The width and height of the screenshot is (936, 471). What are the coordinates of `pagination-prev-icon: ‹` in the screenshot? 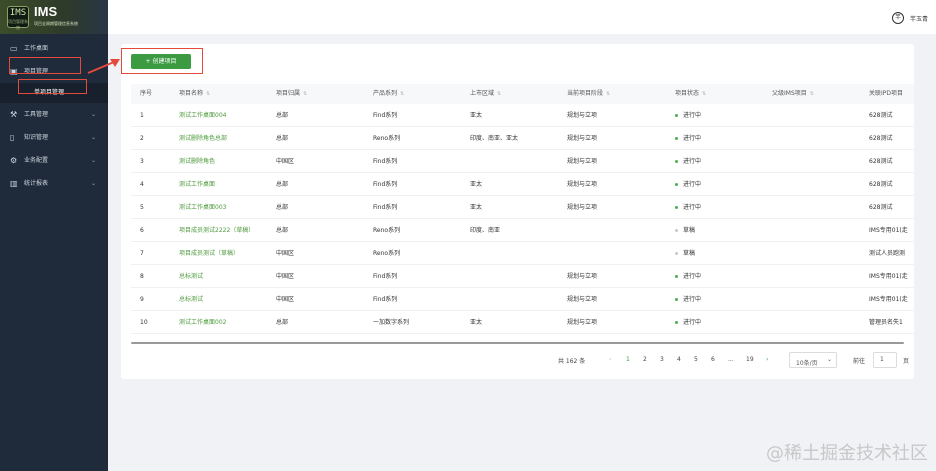 It's located at (610, 359).